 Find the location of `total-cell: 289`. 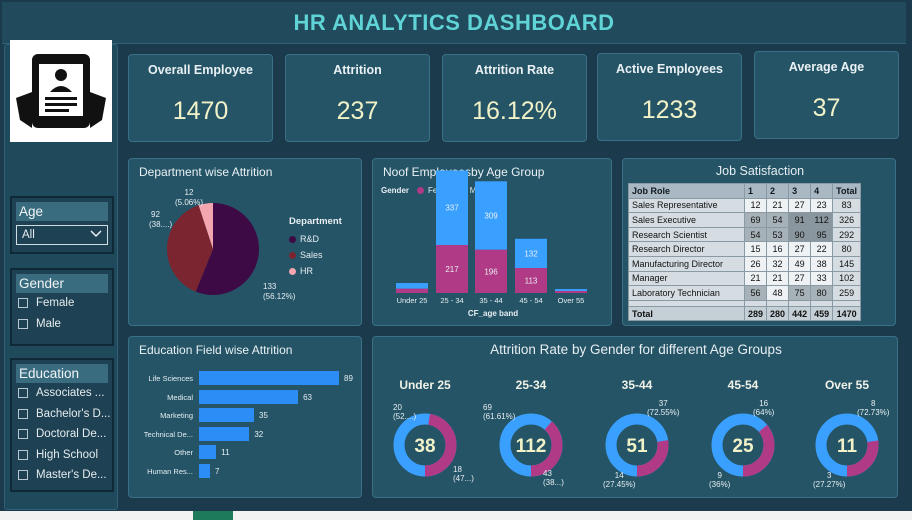

total-cell: 289 is located at coordinates (755, 313).